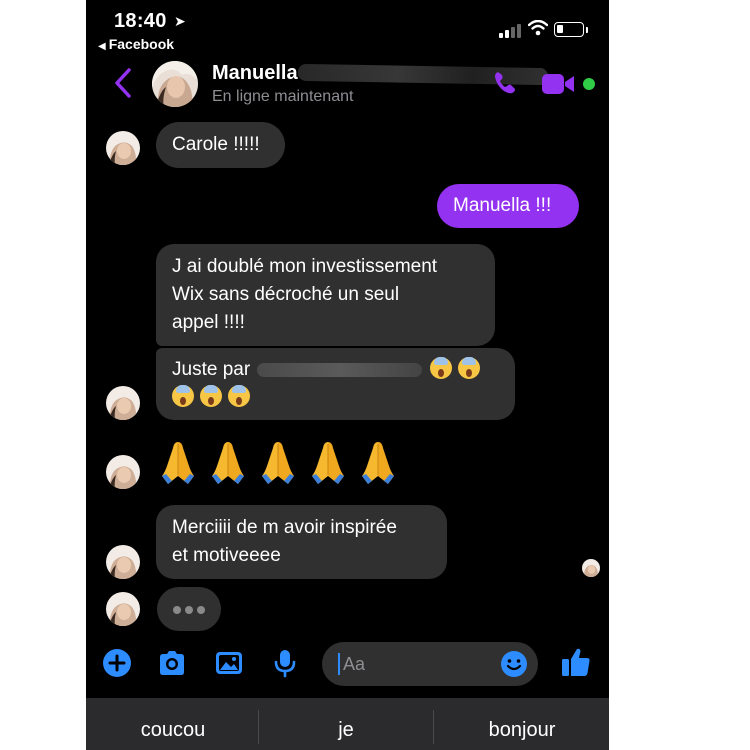  What do you see at coordinates (285, 663) in the screenshot?
I see `microphone-icon` at bounding box center [285, 663].